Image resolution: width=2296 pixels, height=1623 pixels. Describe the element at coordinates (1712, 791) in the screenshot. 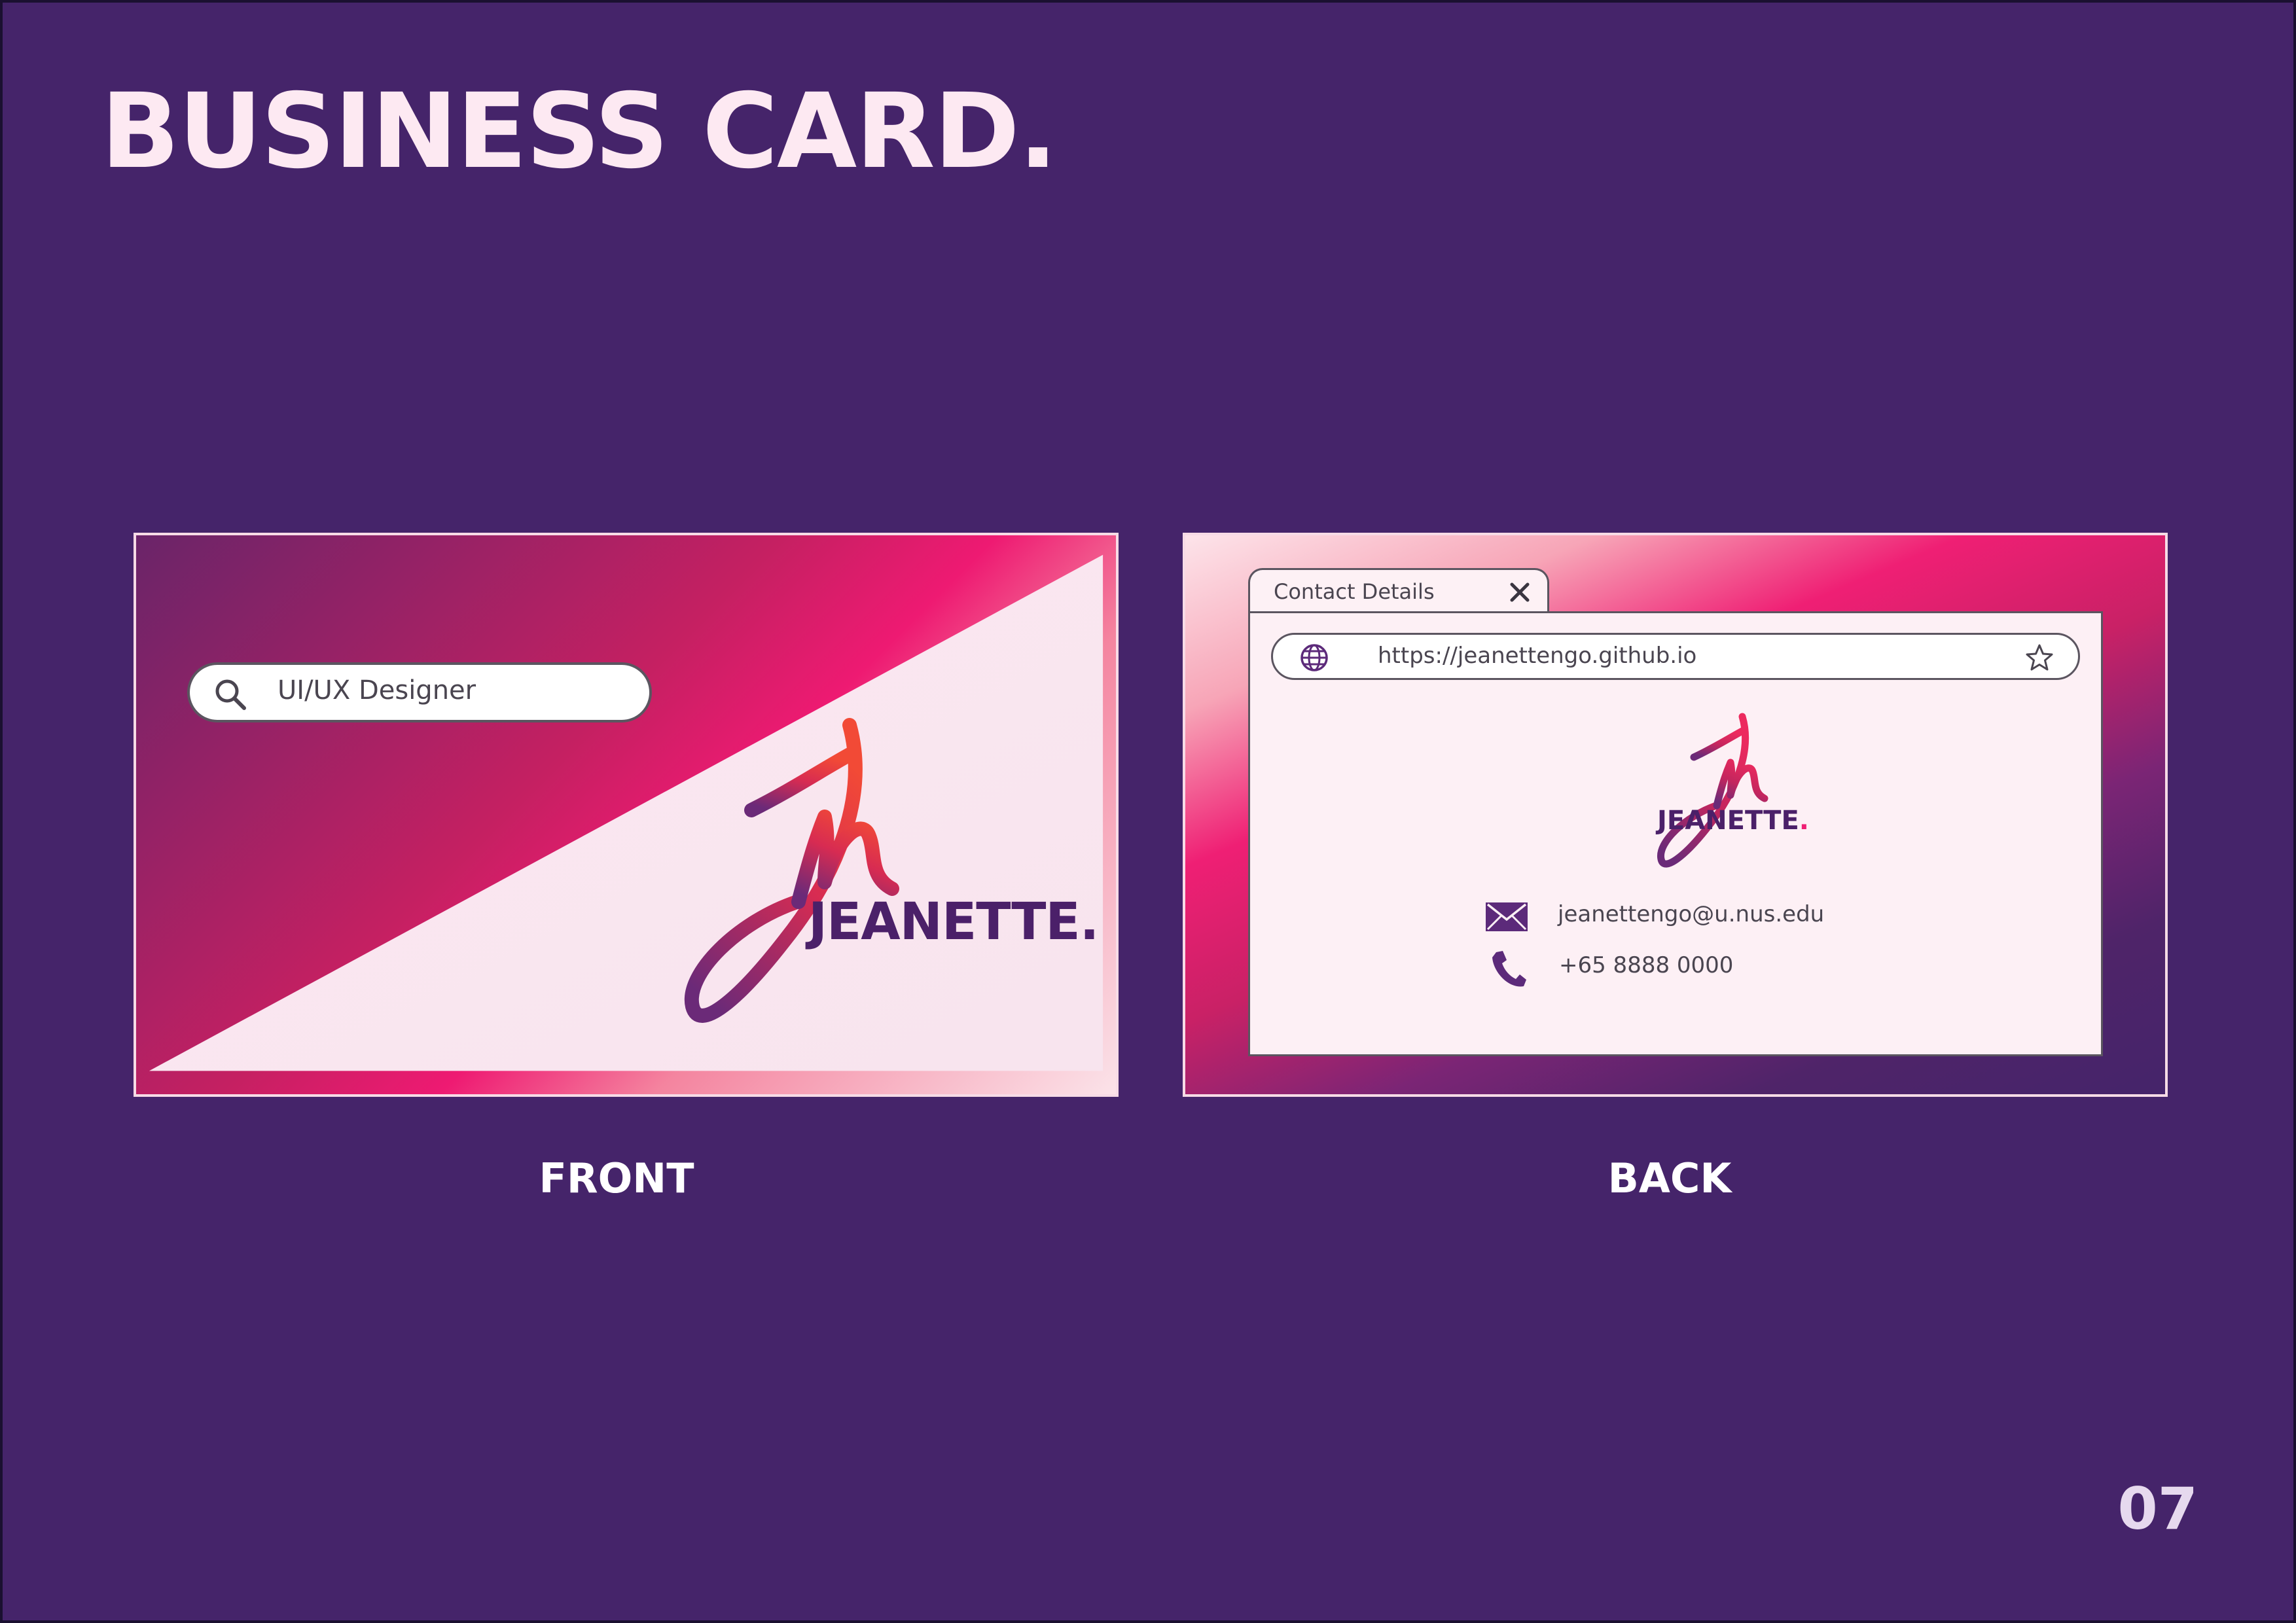

I see `jn-monogram-logo-small` at that location.